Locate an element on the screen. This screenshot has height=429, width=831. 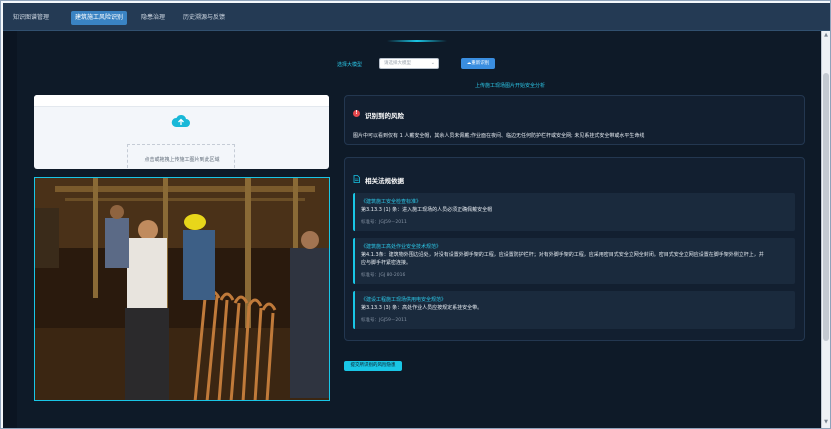
chevron-down-icon: ⌄ is located at coordinates (432, 63).